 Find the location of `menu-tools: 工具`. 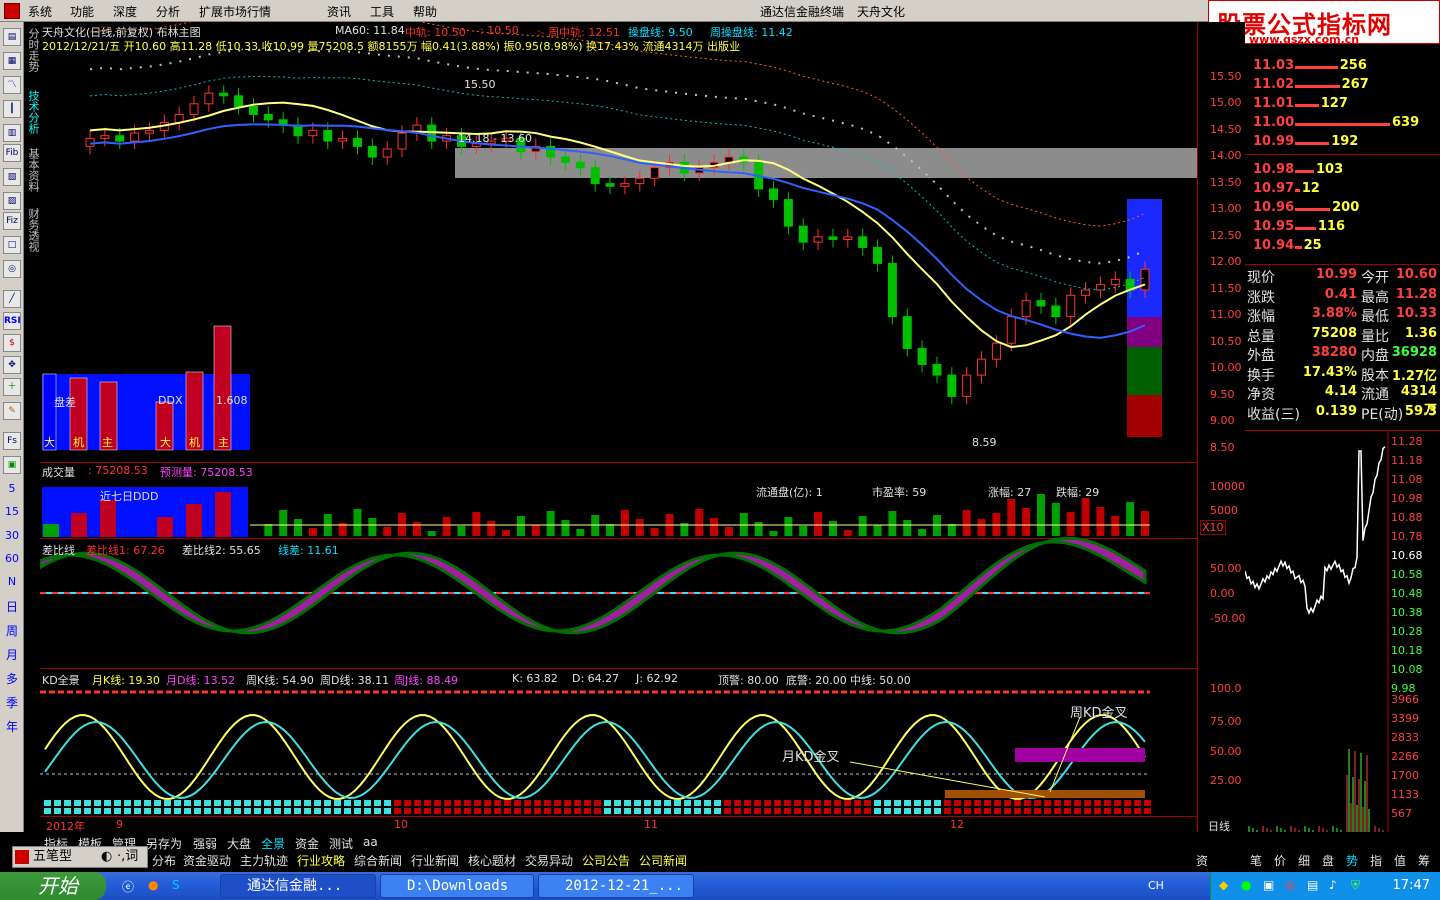

menu-tools: 工具 is located at coordinates (382, 11).